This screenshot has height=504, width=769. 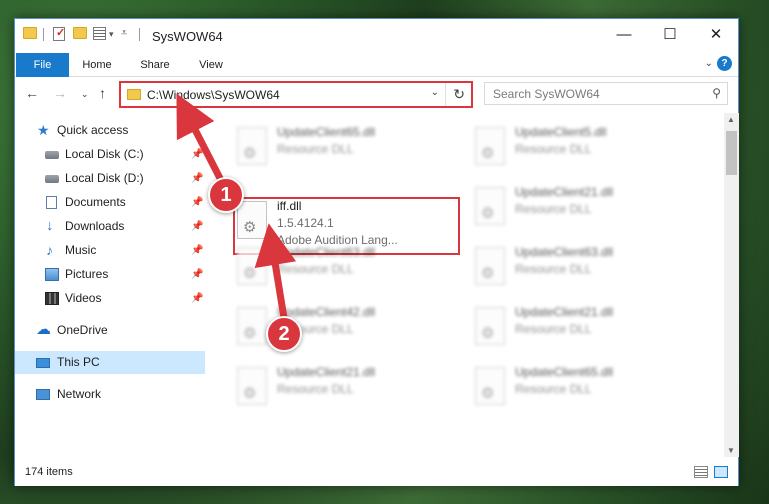 I want to click on sidebar-item-quick-access: ★ Quick access, so click(x=110, y=130).